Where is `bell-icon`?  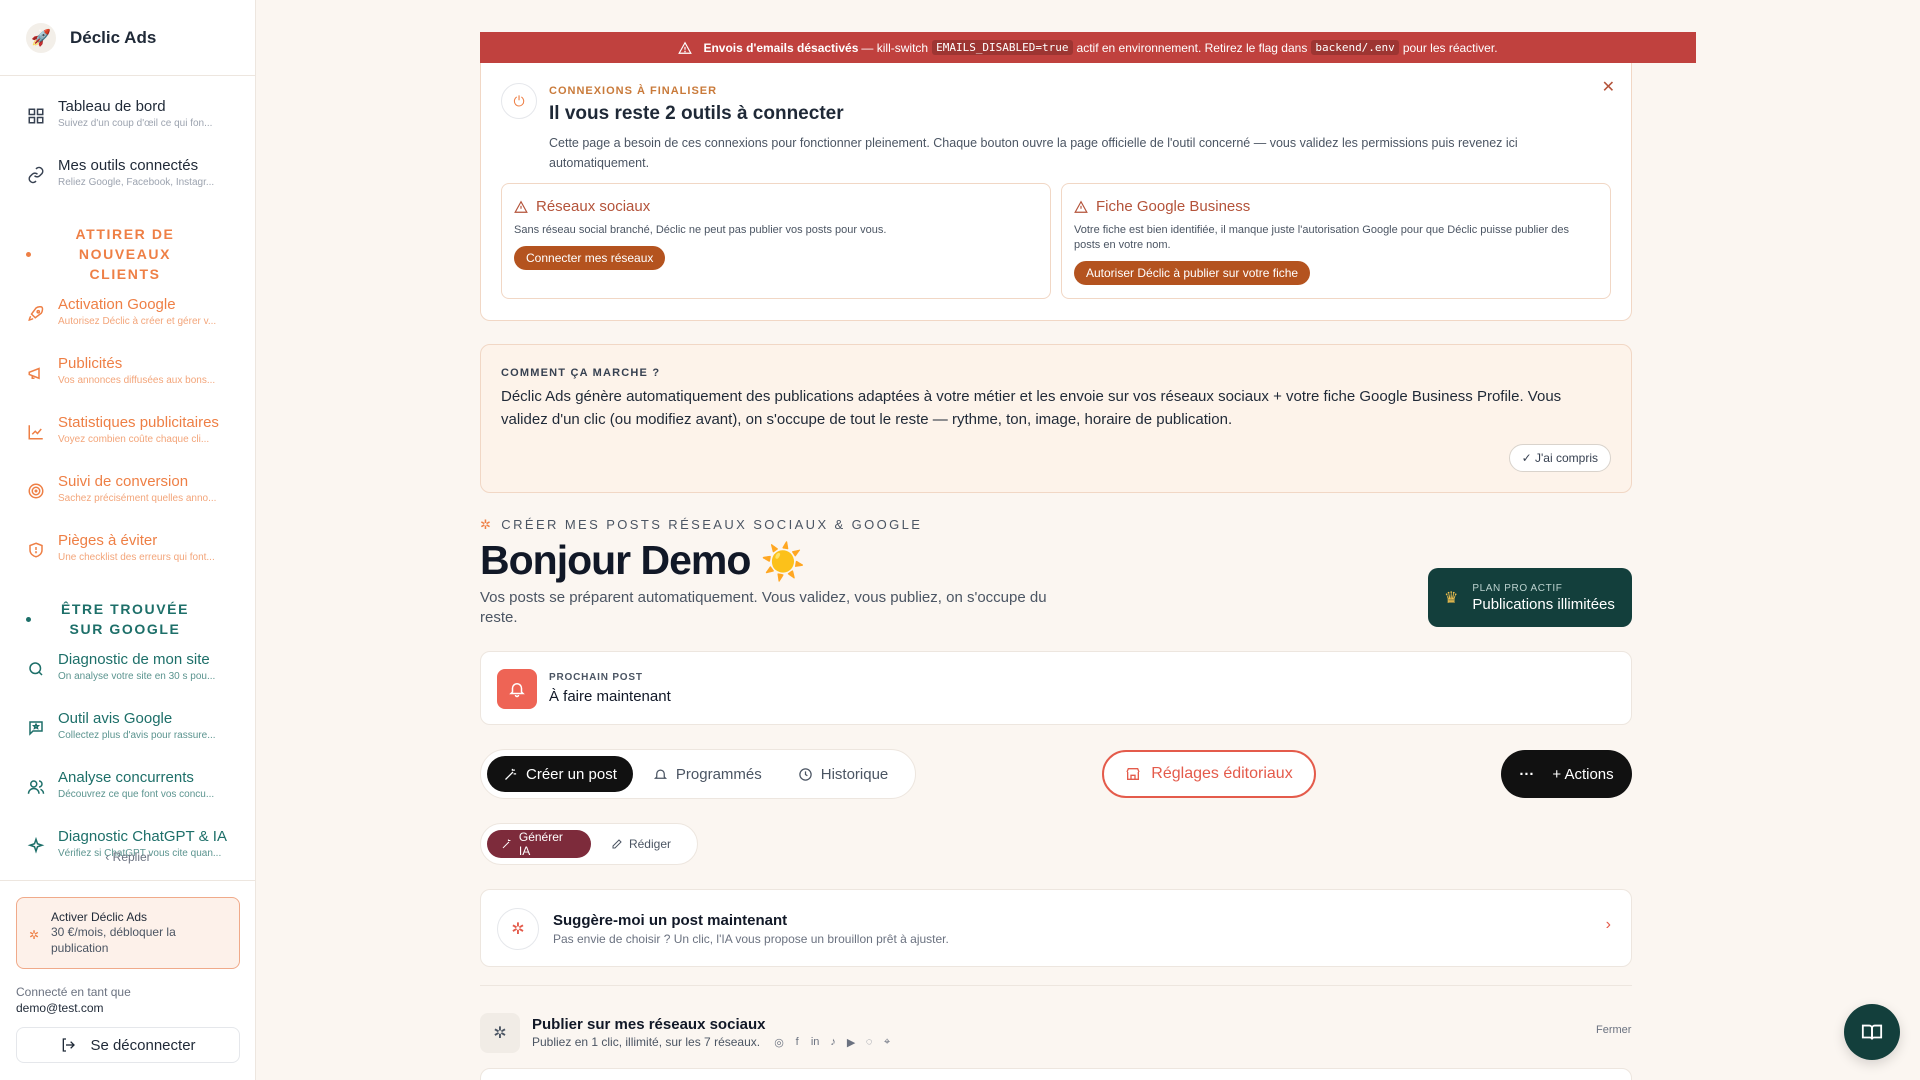
bell-icon is located at coordinates (517, 689).